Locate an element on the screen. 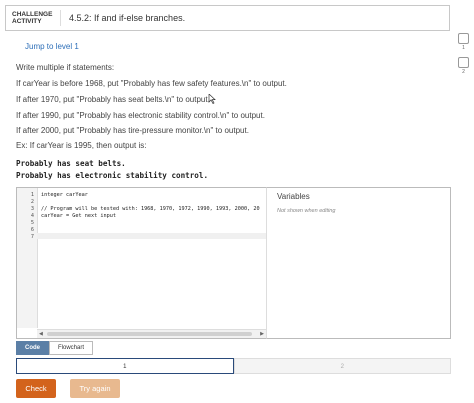  code-line: carYear = Get next input is located at coordinates (78, 216).